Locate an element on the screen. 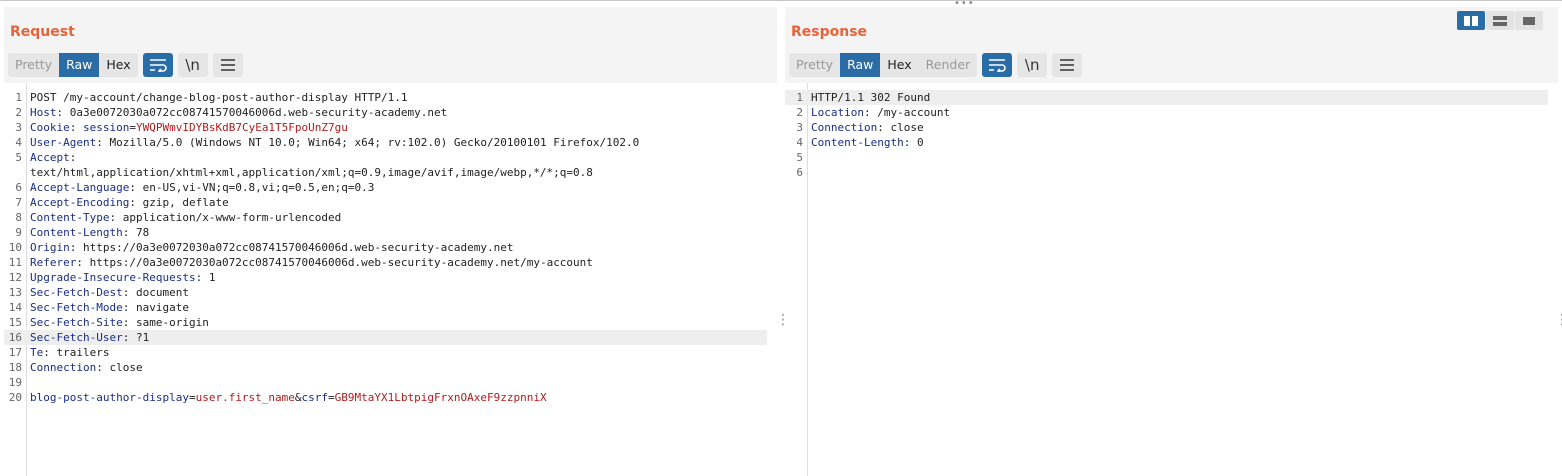 This screenshot has width=1562, height=476. code-line: 12 Upgrade-Insecure-Requests: 1 is located at coordinates (385, 277).